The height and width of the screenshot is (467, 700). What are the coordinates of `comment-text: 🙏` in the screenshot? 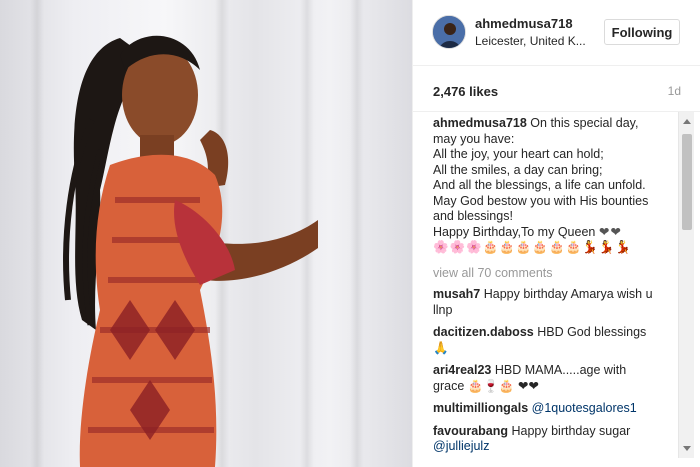 It's located at (441, 347).